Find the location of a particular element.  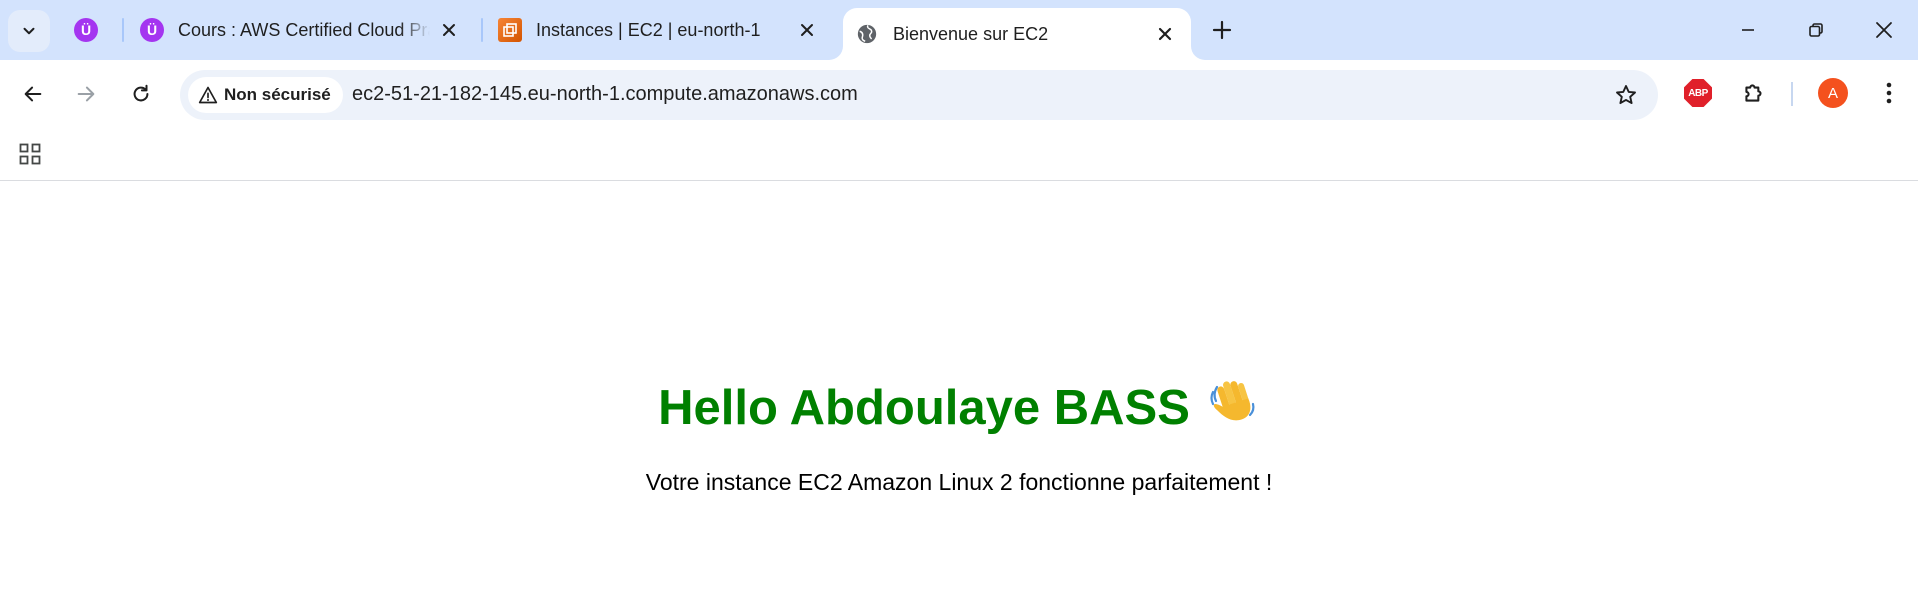

arrow-left-icon is located at coordinates (33, 94).